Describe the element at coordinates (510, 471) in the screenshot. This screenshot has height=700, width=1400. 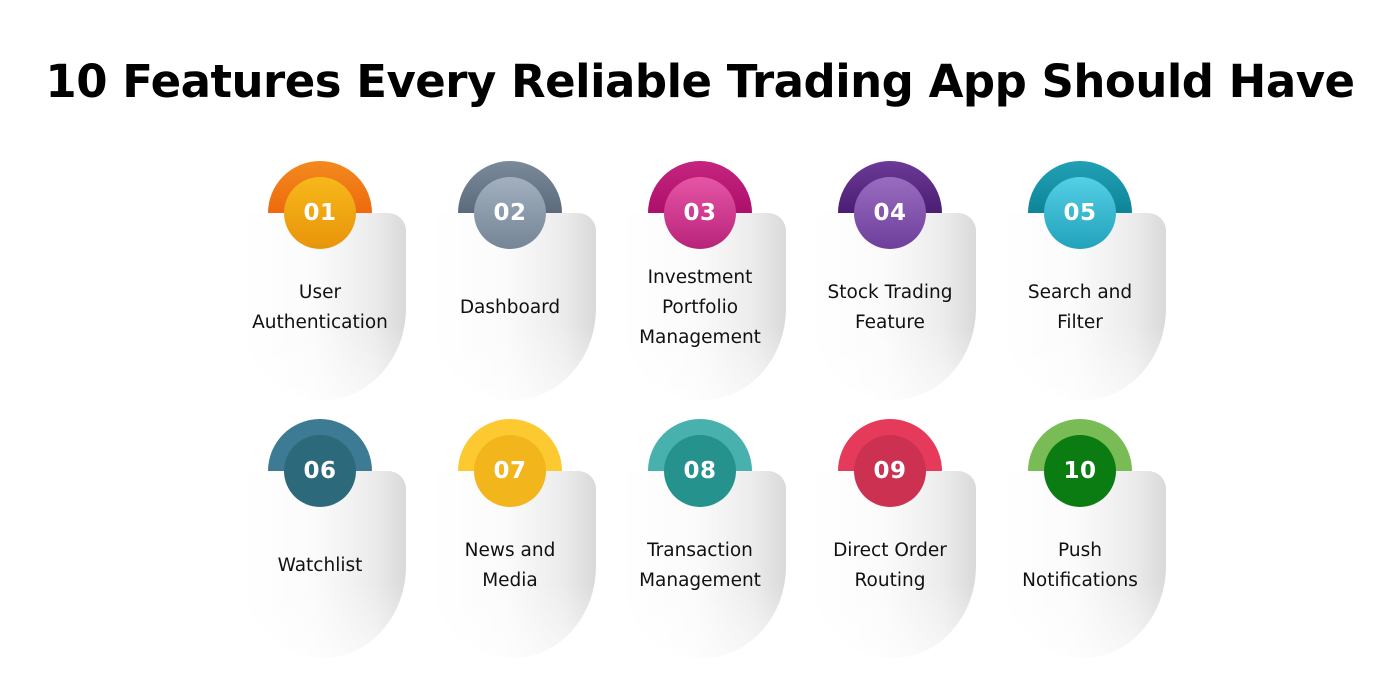
I see `feature-number-badge: 07` at that location.